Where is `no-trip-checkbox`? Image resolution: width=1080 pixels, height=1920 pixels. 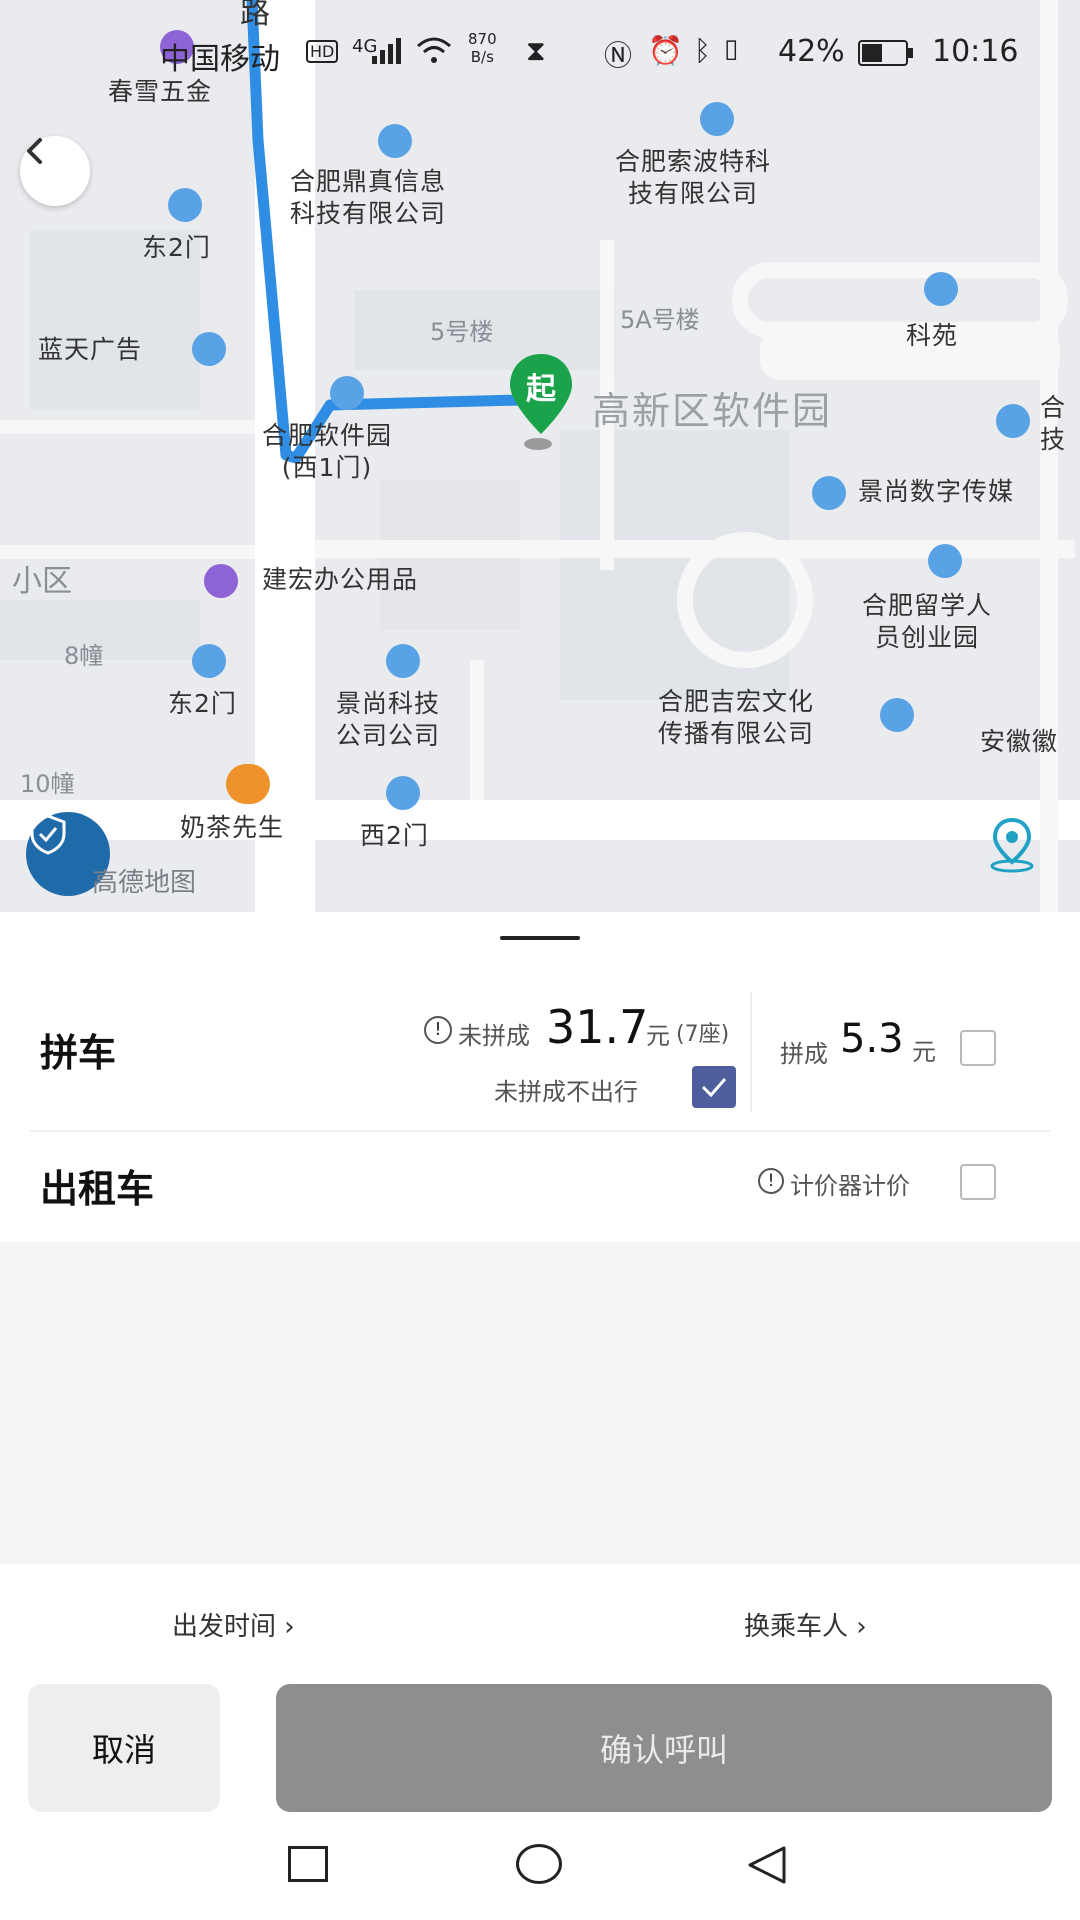 no-trip-checkbox is located at coordinates (714, 1087).